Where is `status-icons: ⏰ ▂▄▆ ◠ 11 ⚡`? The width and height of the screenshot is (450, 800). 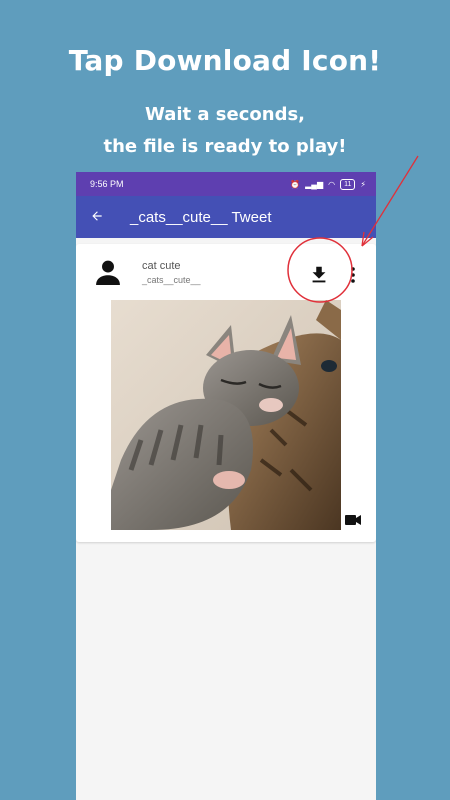
status-icons: ⏰ ▂▄▆ ◠ 11 ⚡ is located at coordinates (328, 184).